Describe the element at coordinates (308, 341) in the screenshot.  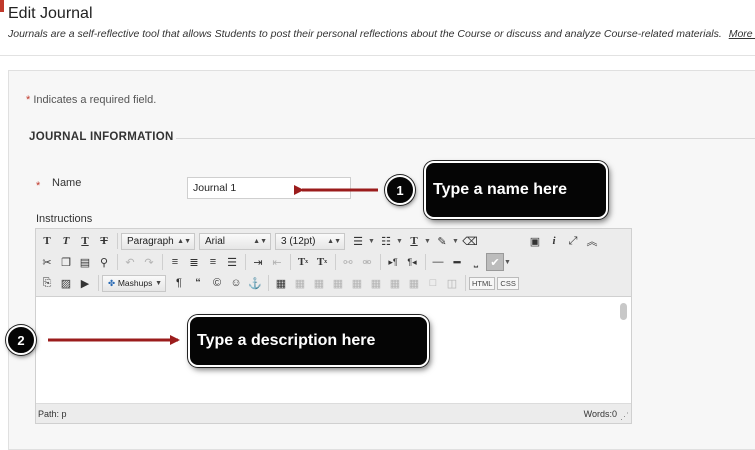
I see `step2-callout: Type a description here` at that location.